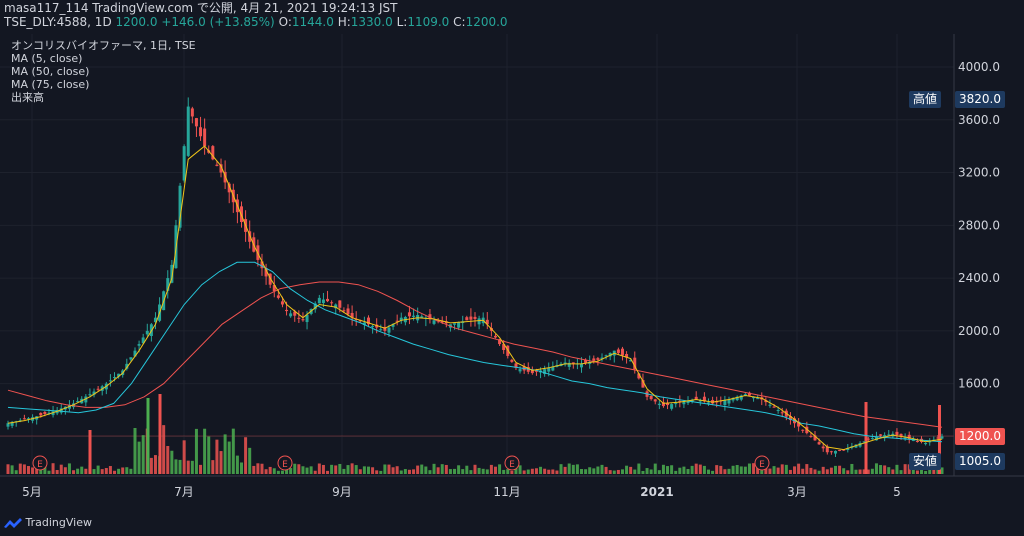 Image resolution: width=1024 pixels, height=536 pixels. I want to click on earnings-marker-label: E, so click(512, 465).